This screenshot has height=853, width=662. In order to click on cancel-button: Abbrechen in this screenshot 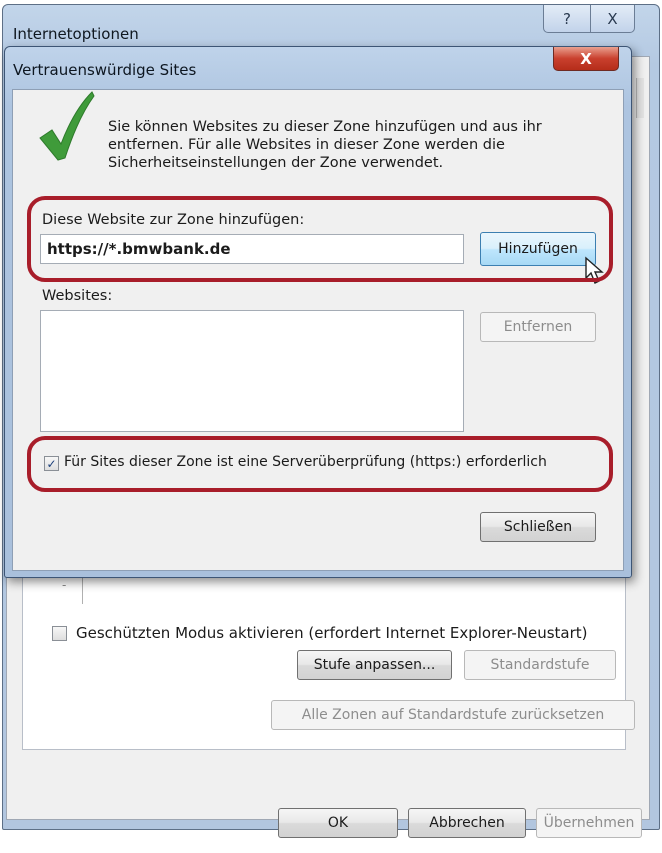, I will do `click(467, 823)`.